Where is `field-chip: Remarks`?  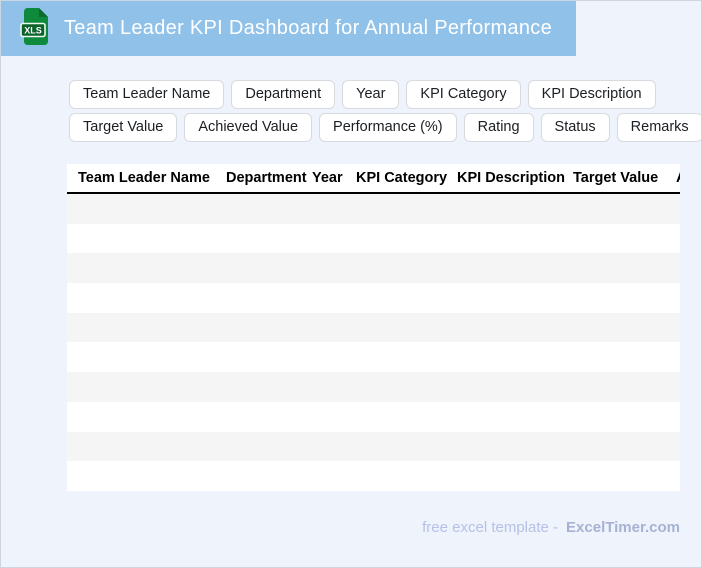 field-chip: Remarks is located at coordinates (658, 127).